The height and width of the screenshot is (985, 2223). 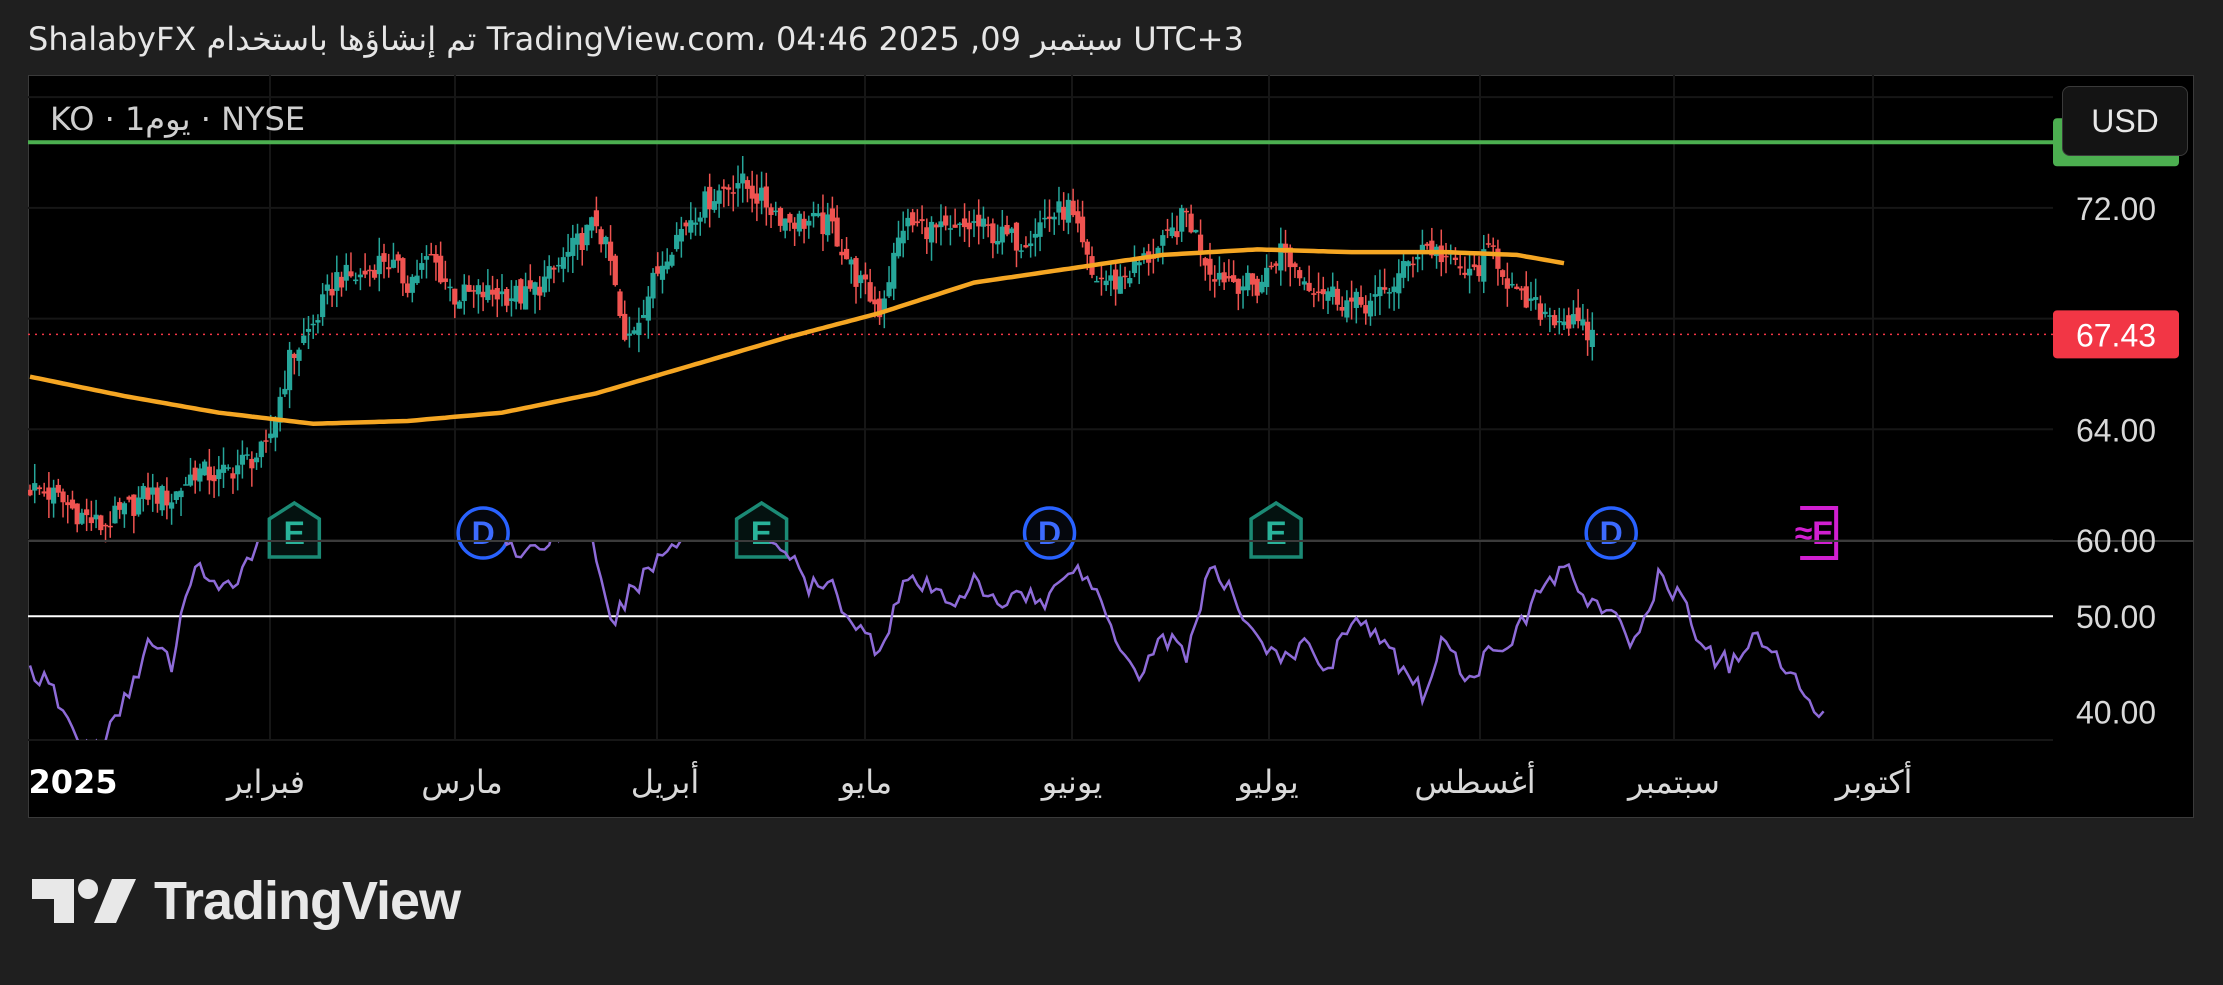 I want to click on price-axis: 76.0072.0064.0060.0050.0040.0074.3767.43, so click(x=2116, y=405).